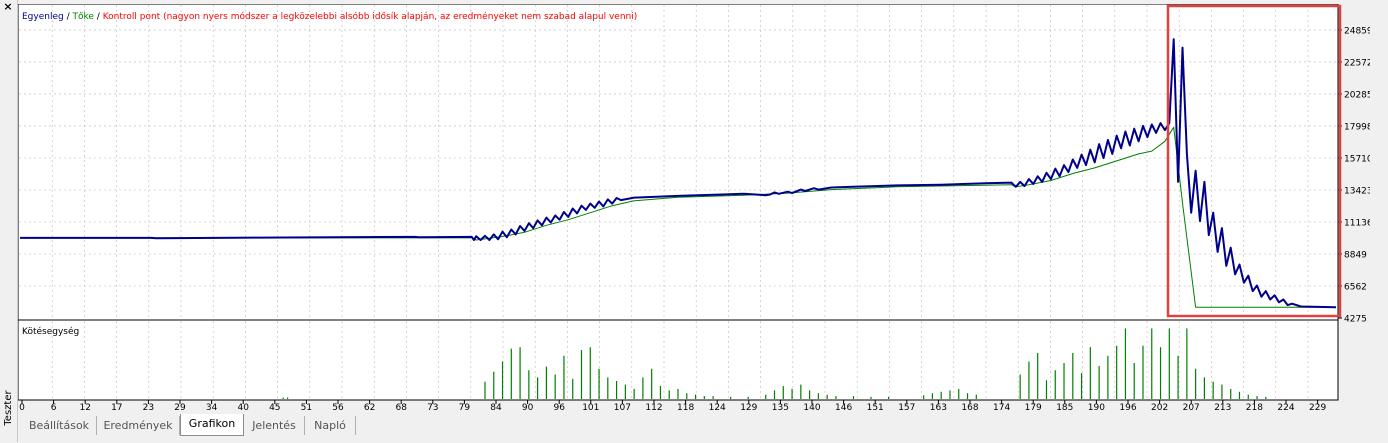 The height and width of the screenshot is (443, 1388). I want to click on tab-report: Jelentés, so click(274, 425).